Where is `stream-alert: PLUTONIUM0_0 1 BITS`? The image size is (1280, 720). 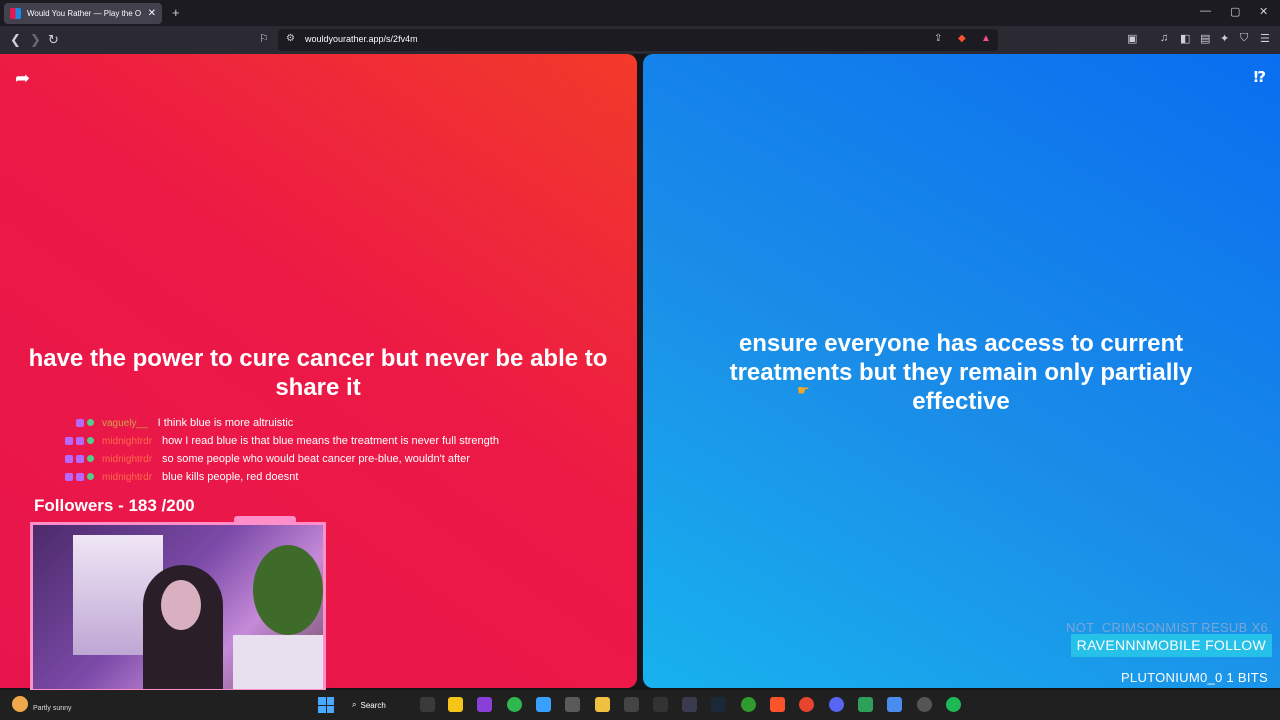
stream-alert: PLUTONIUM0_0 1 BITS is located at coordinates (1194, 677).